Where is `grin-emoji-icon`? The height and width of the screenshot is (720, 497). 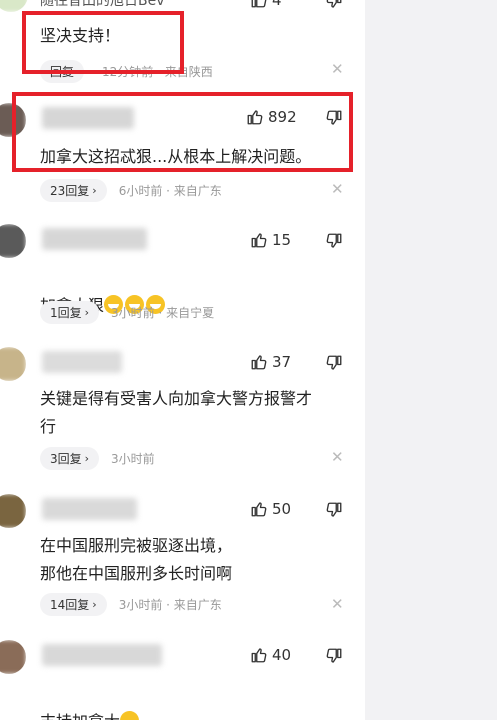 grin-emoji-icon is located at coordinates (130, 715).